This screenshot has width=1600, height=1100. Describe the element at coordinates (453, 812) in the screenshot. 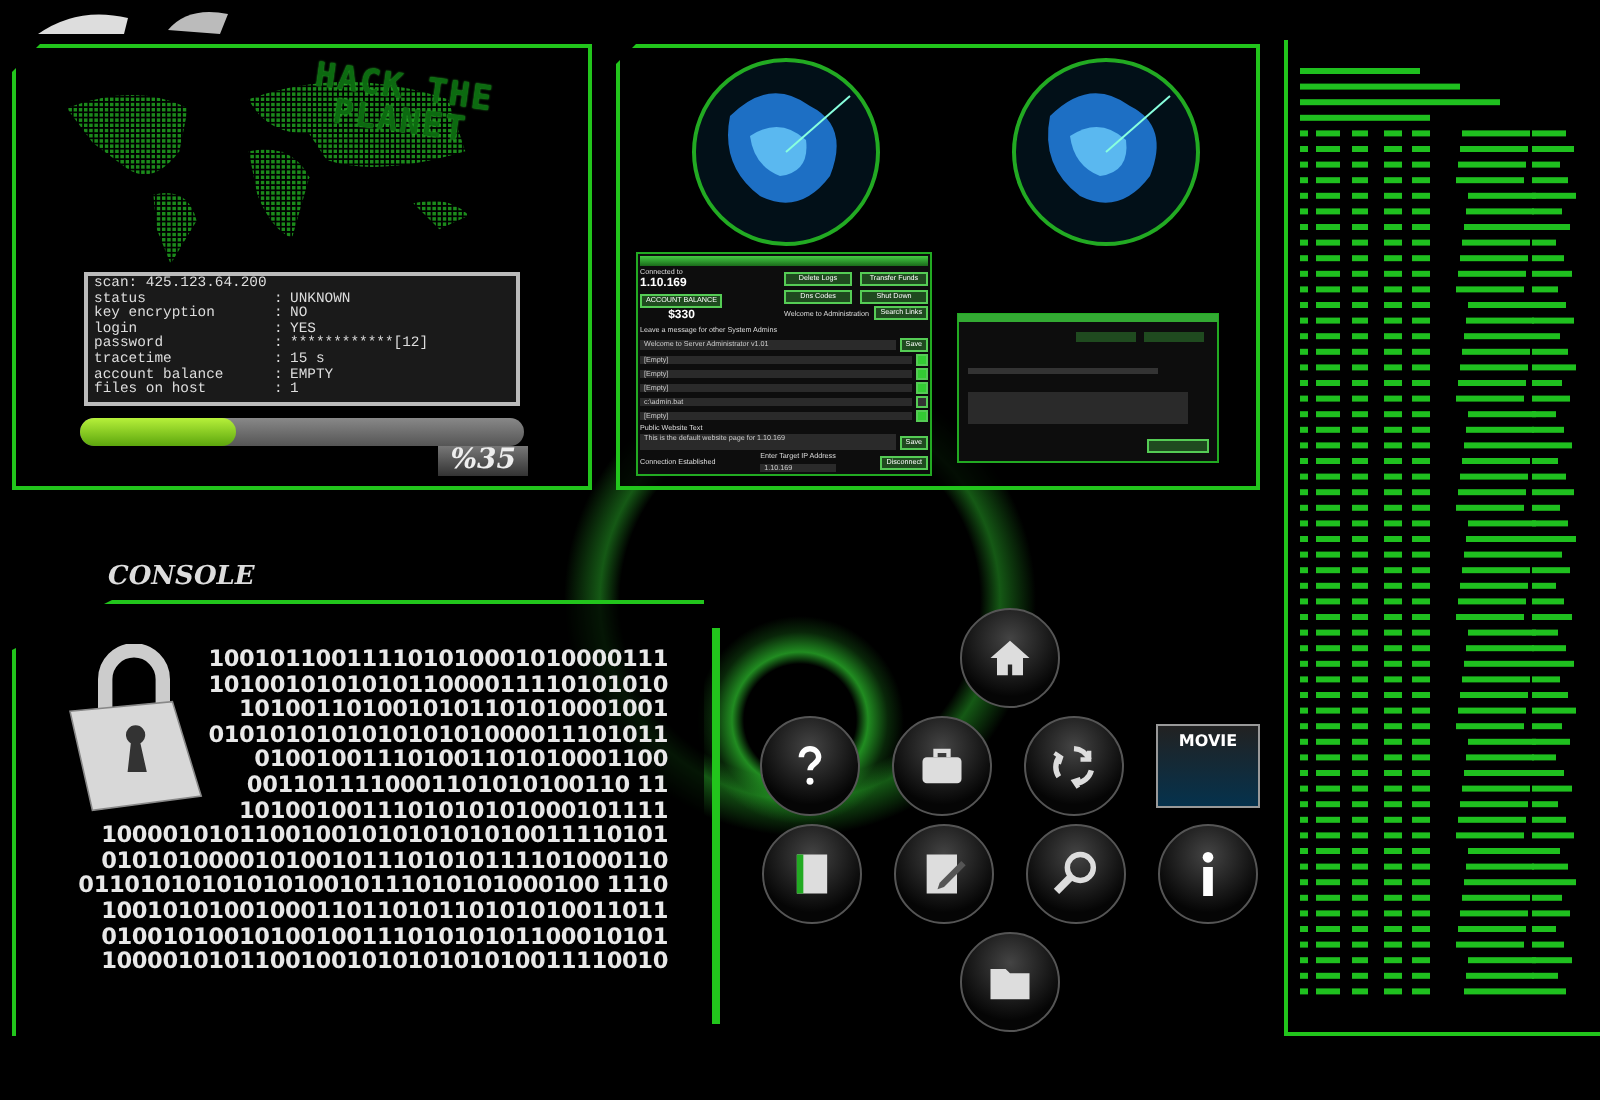

I see `binary-line: 1010010011101010101000101111` at that location.